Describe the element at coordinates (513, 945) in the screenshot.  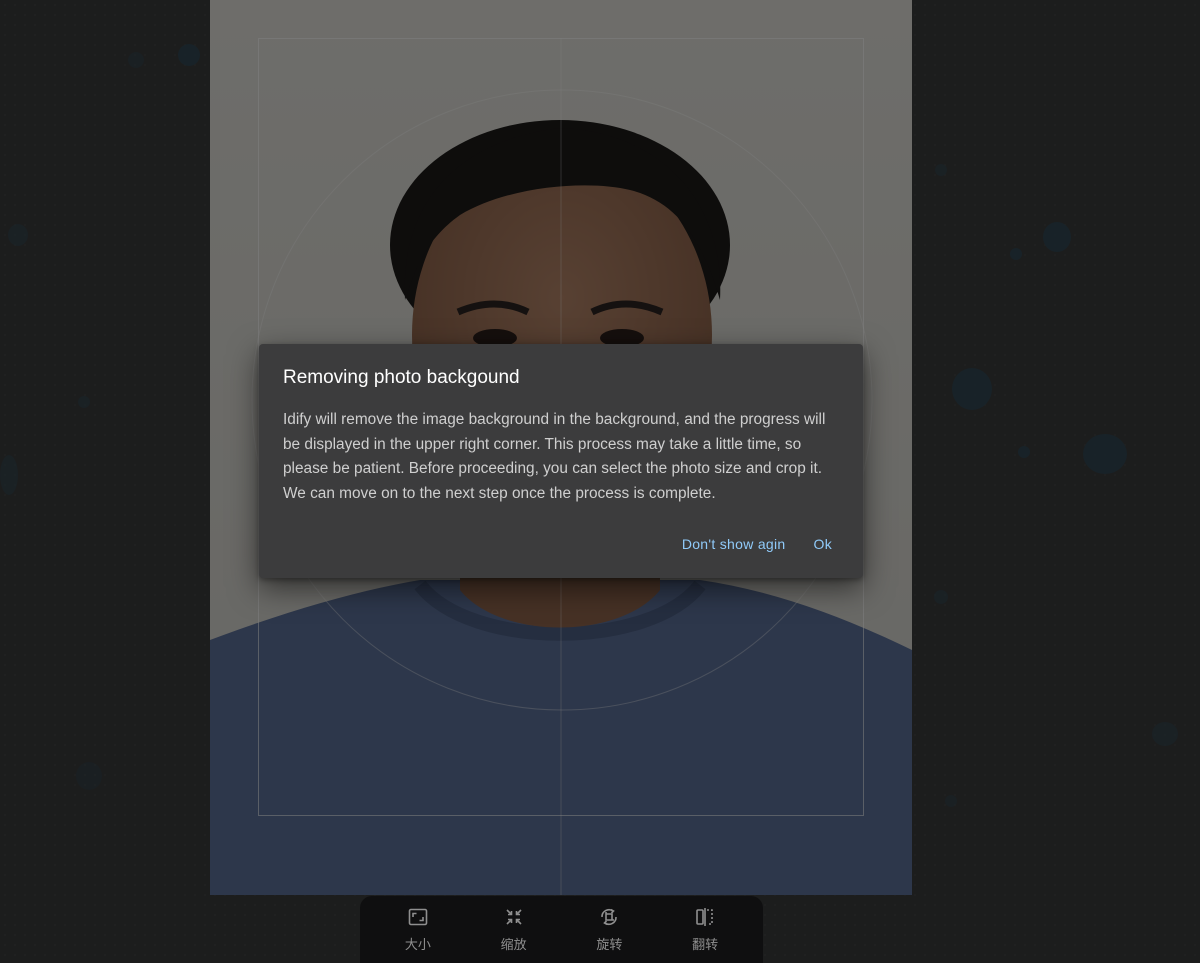
I see `tool-zoom-label: 缩放` at that location.